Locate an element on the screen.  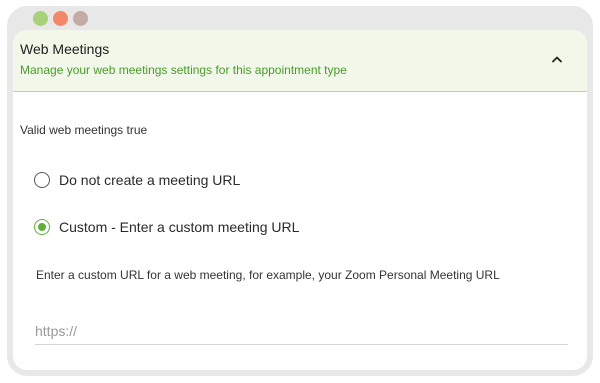
radio-option-no-url: Do not create a meeting URL is located at coordinates (137, 180).